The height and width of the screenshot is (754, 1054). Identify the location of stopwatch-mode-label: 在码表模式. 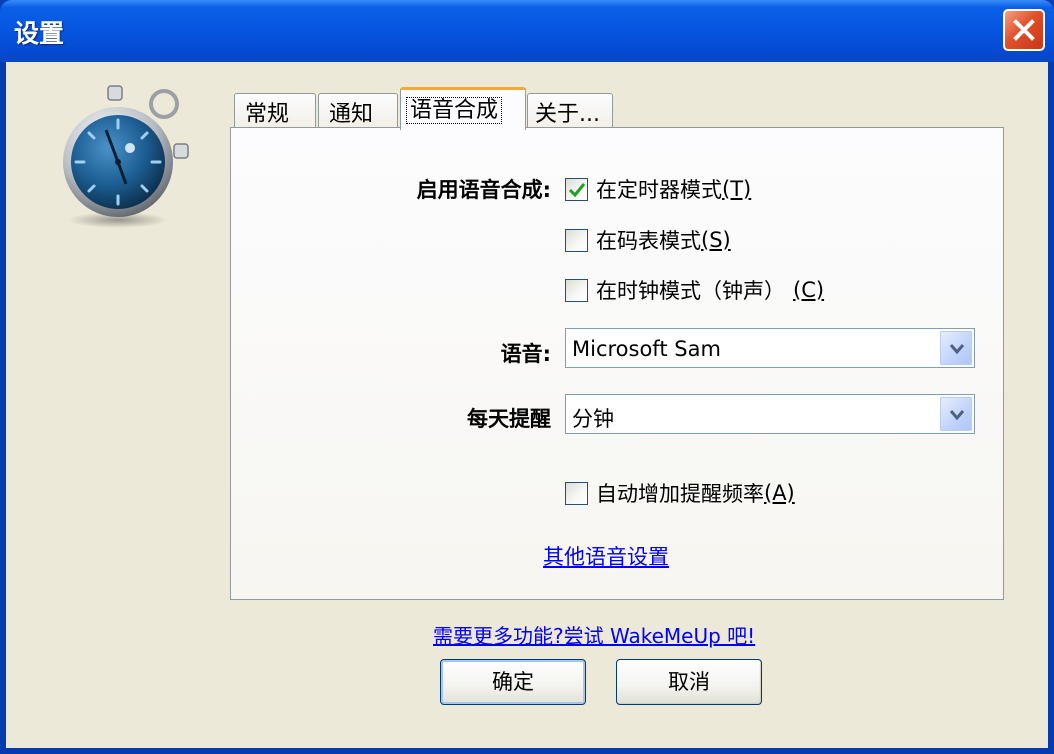
(648, 241).